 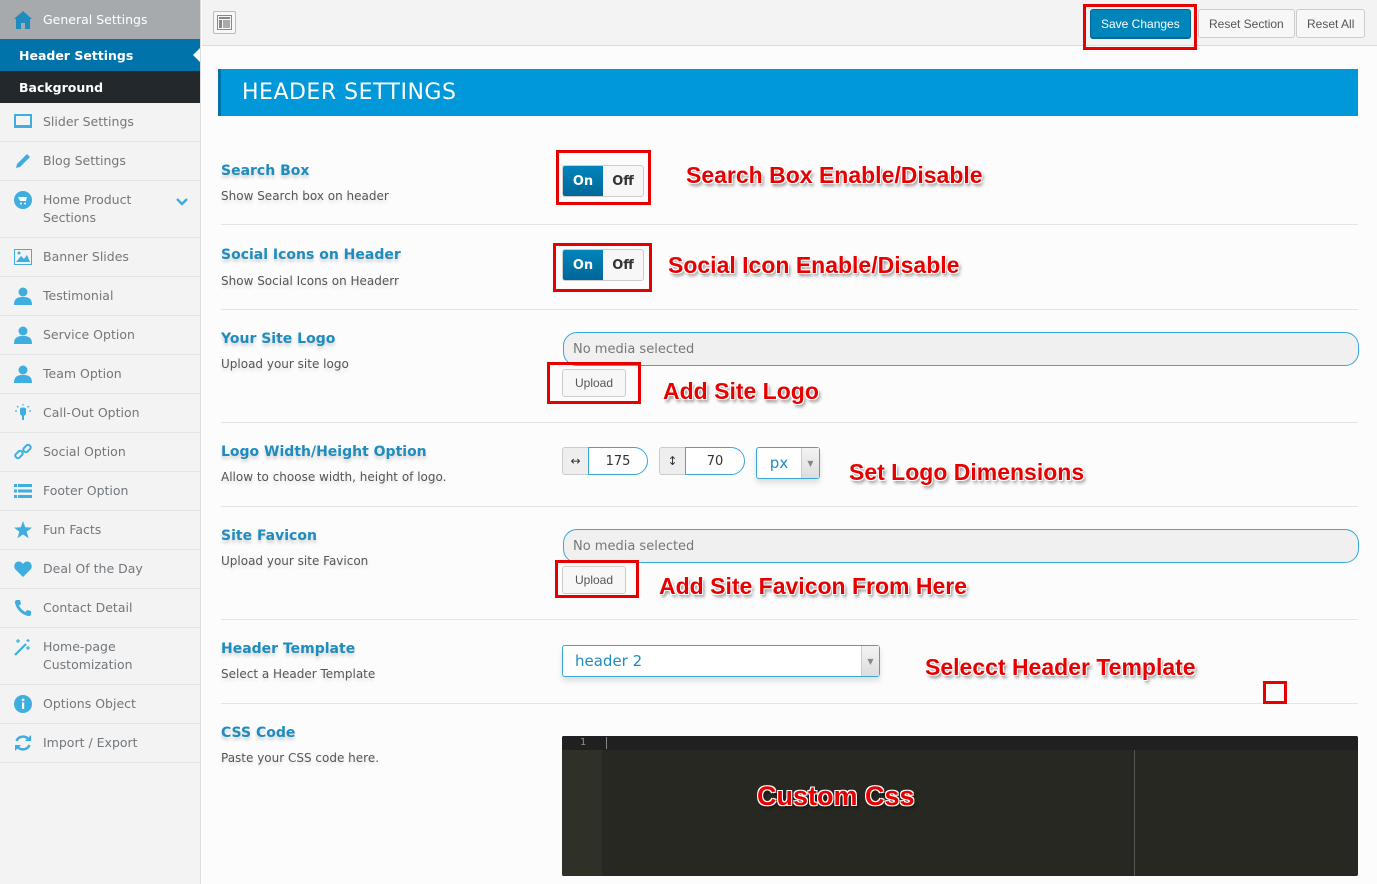 What do you see at coordinates (285, 364) in the screenshot?
I see `field-description: Upload your site logo` at bounding box center [285, 364].